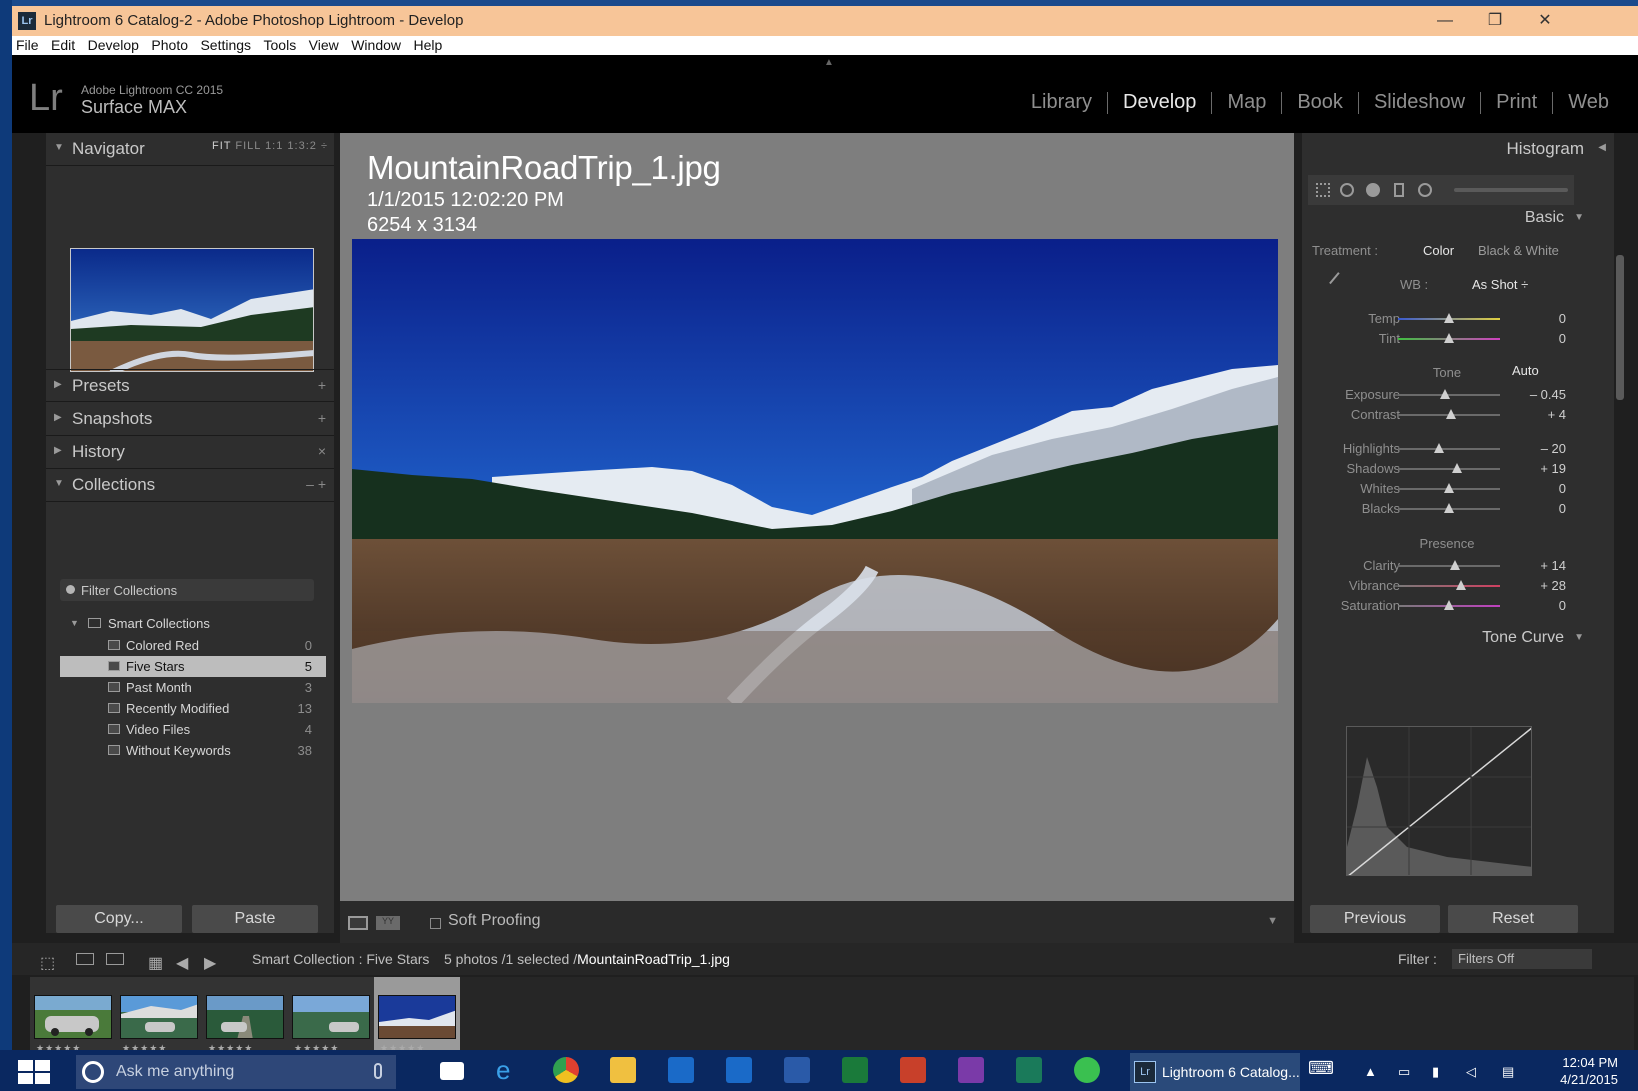 The image size is (1638, 1091). What do you see at coordinates (255, 919) in the screenshot?
I see `paste-settings-button: Paste` at bounding box center [255, 919].